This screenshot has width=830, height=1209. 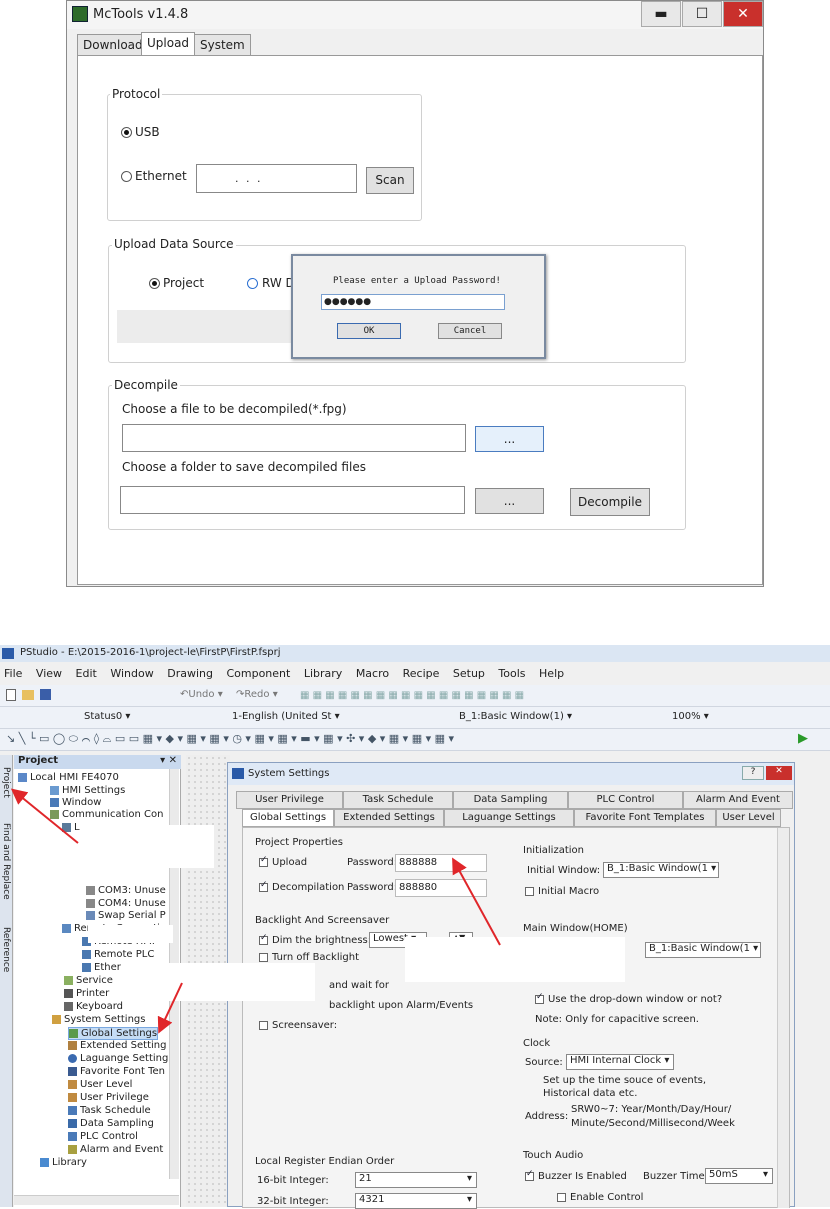 I want to click on cancel-button: Cancel, so click(x=470, y=331).